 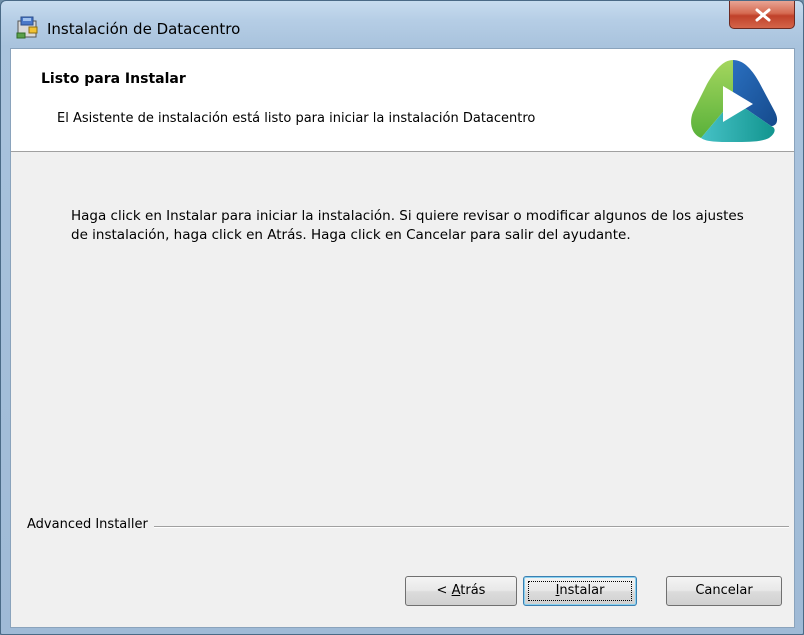 I want to click on header-title: Listo para Instalar, so click(x=113, y=79).